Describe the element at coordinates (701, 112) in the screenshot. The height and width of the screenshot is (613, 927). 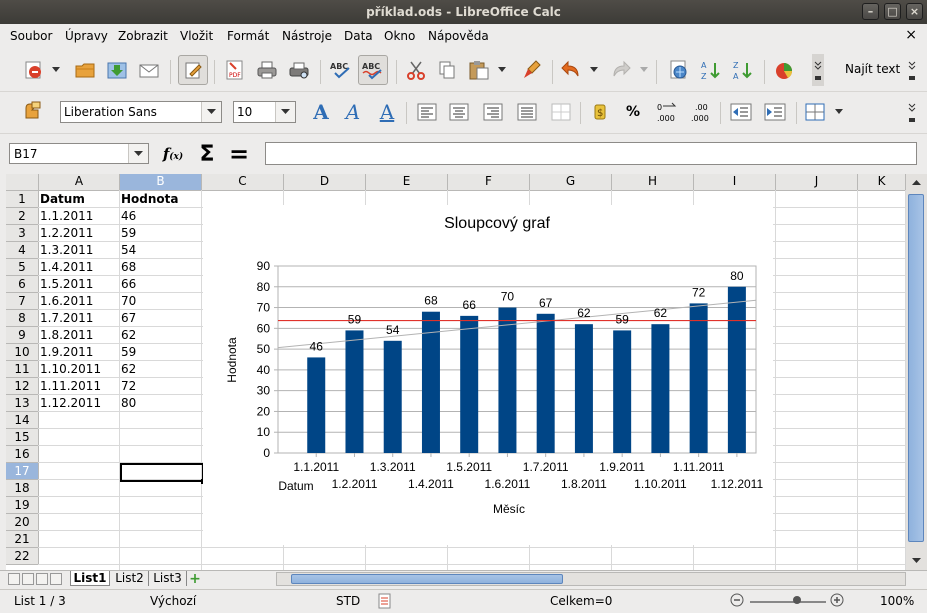
I see `add-decimal-icon: .00 .000` at that location.